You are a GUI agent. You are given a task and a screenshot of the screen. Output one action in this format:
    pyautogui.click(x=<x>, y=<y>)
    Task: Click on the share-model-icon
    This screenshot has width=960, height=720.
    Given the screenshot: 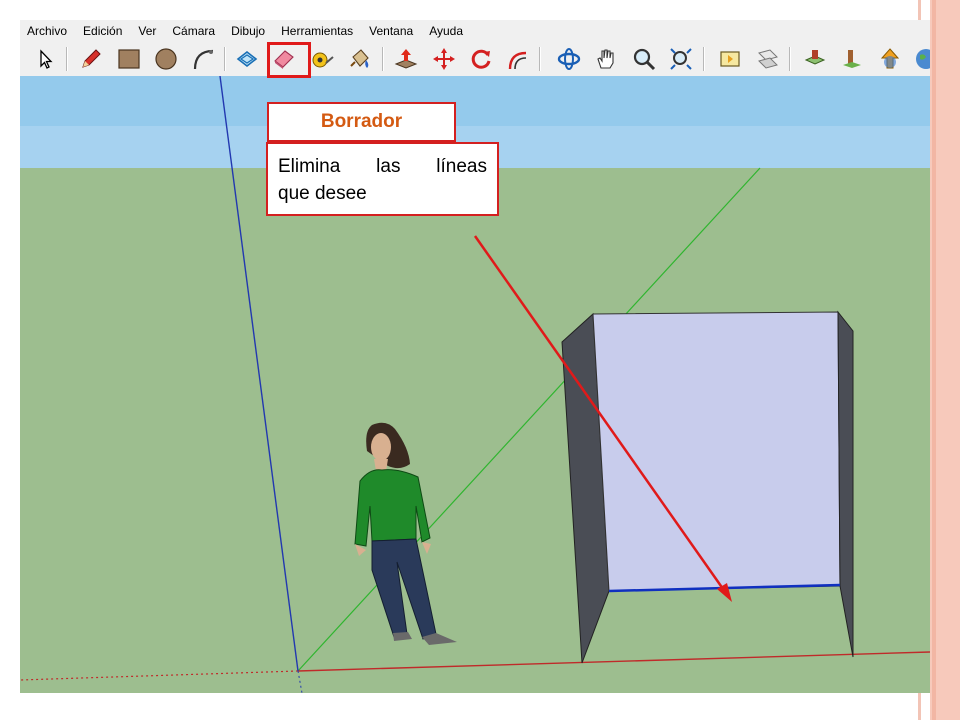 What is the action you would take?
    pyautogui.click(x=890, y=58)
    